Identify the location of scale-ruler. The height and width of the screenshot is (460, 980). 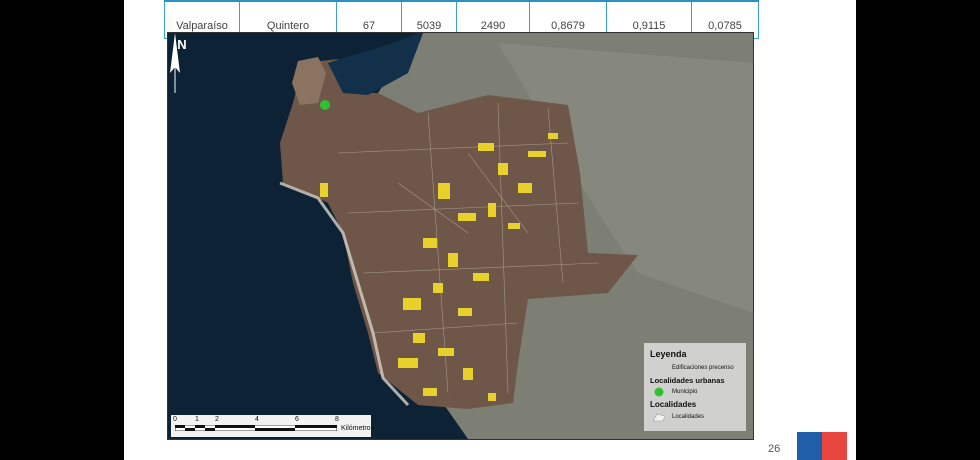
(256, 428).